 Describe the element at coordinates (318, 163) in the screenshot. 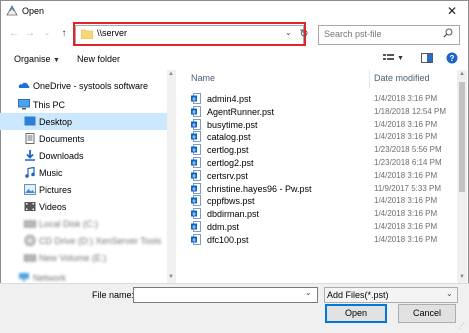

I see `file-row: o certlog2.pst 1/23/2018 6:14 PM` at that location.